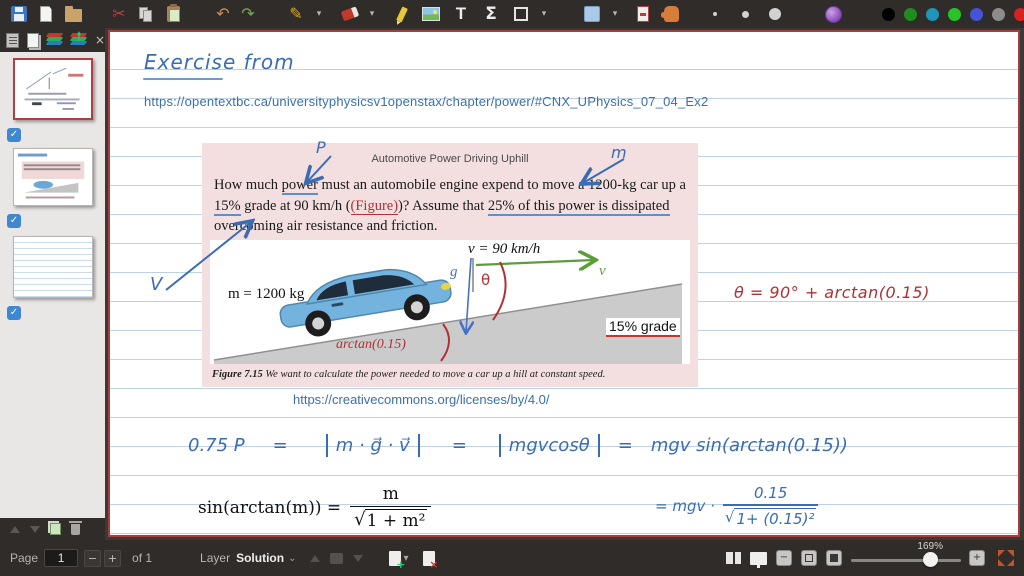 The width and height of the screenshot is (1024, 576). Describe the element at coordinates (832, 292) in the screenshot. I see `theta-equation: θ = 90° + arctan(0.15)` at that location.